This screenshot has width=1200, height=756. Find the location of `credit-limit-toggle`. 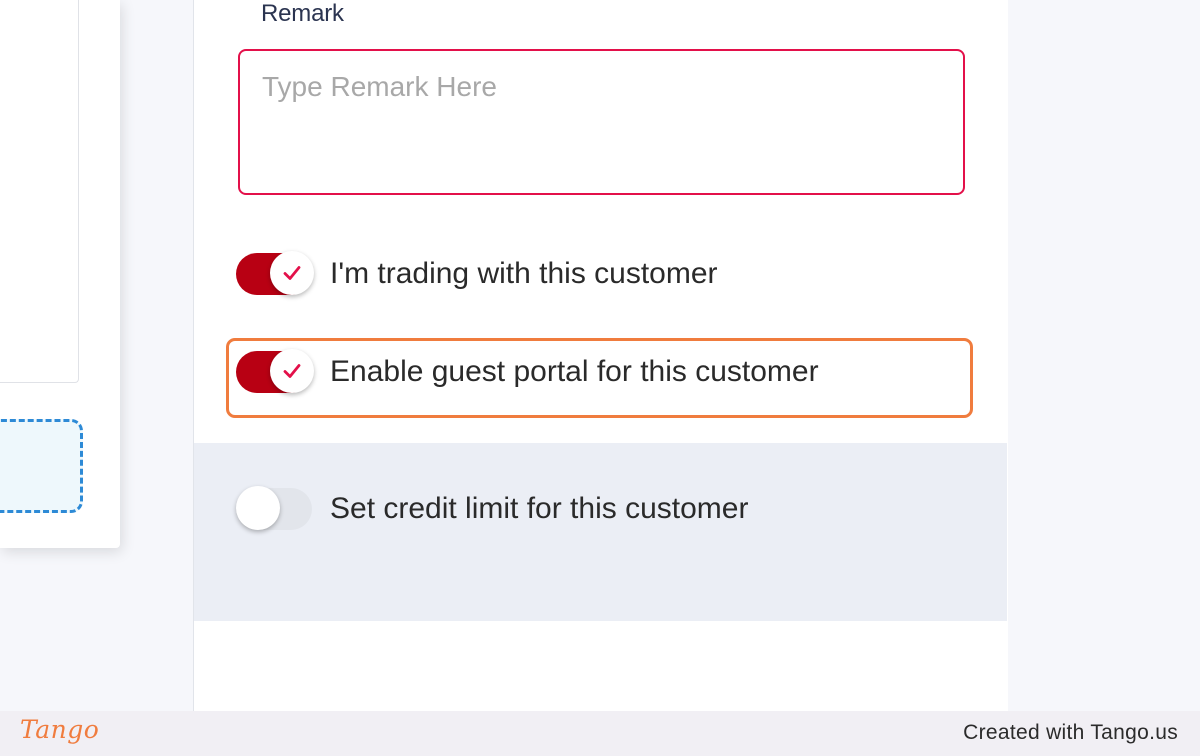

credit-limit-toggle is located at coordinates (274, 509).